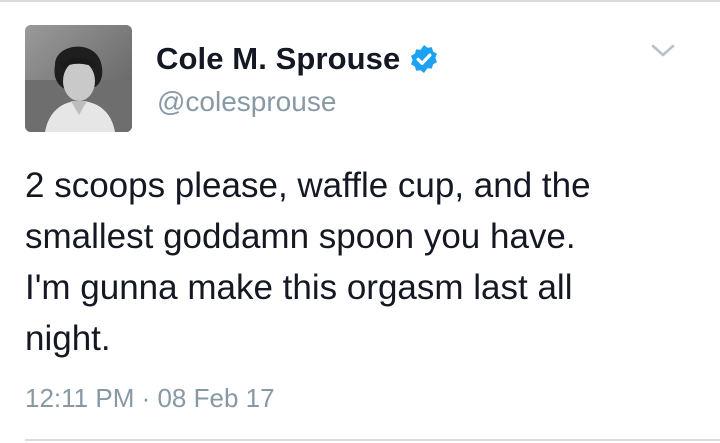 This screenshot has height=443, width=720. What do you see at coordinates (663, 51) in the screenshot?
I see `chevron-down-icon` at bounding box center [663, 51].